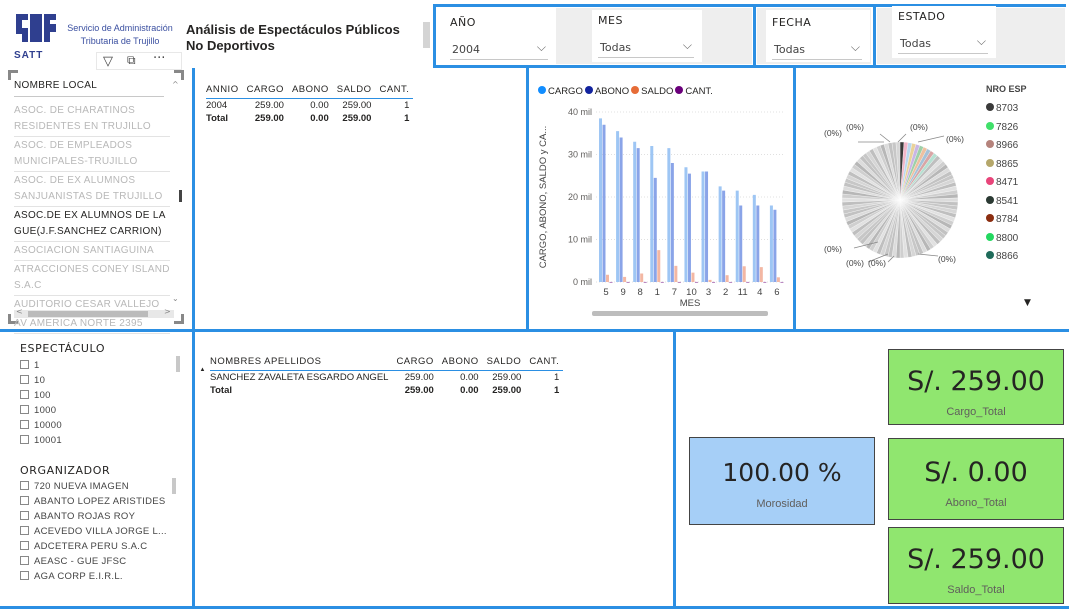  What do you see at coordinates (1021, 128) in the screenshot?
I see `pie-legend-item: 7826` at bounding box center [1021, 128].